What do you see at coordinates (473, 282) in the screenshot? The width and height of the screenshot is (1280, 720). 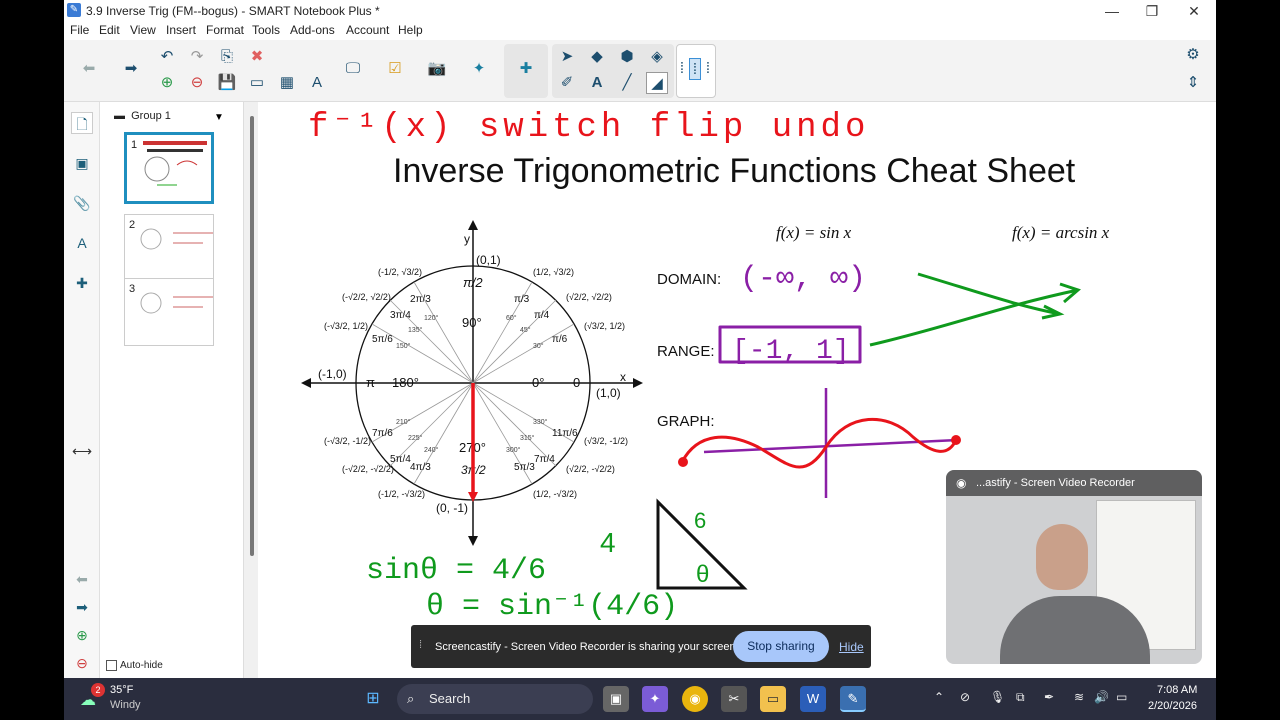 I see `rad-pi-2: π/2` at bounding box center [473, 282].